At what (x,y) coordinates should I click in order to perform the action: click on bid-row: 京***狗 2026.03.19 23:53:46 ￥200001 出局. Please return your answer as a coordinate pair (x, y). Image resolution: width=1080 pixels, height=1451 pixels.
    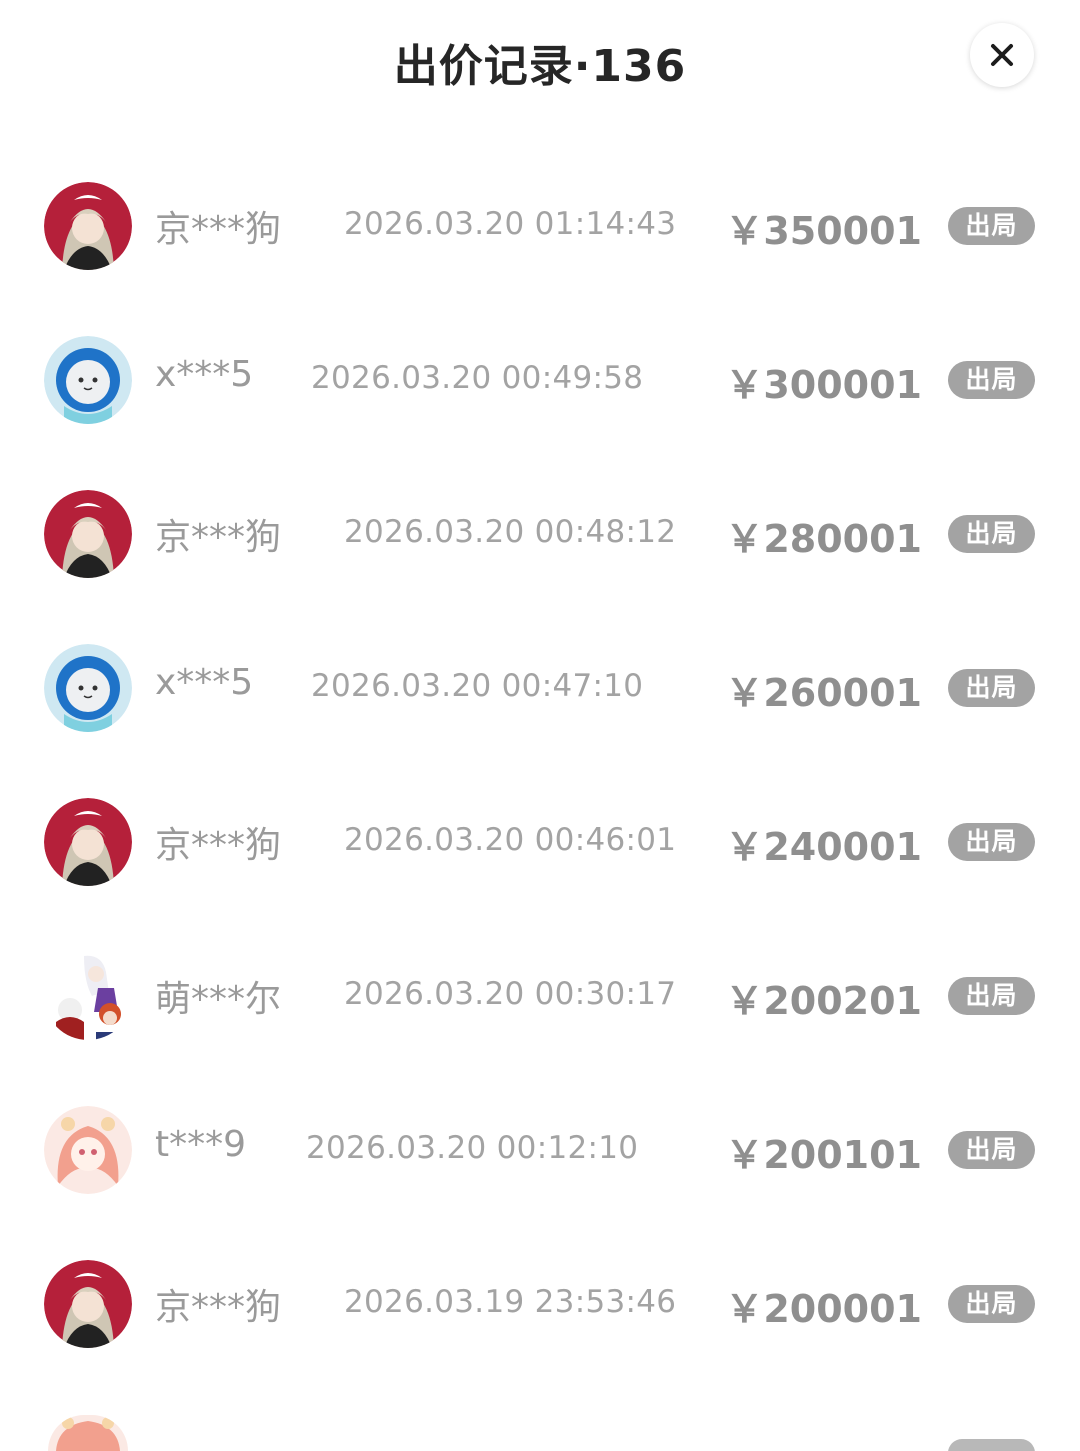
    Looking at the image, I should click on (540, 1305).